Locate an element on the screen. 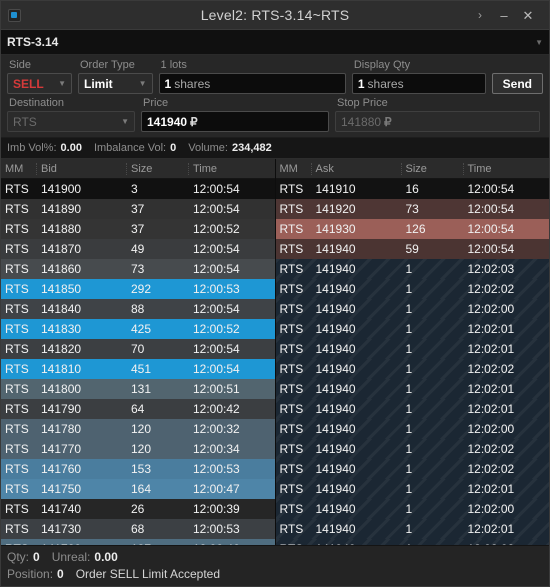 This screenshot has width=550, height=587. ask-cell-price: 141920 is located at coordinates (335, 209).